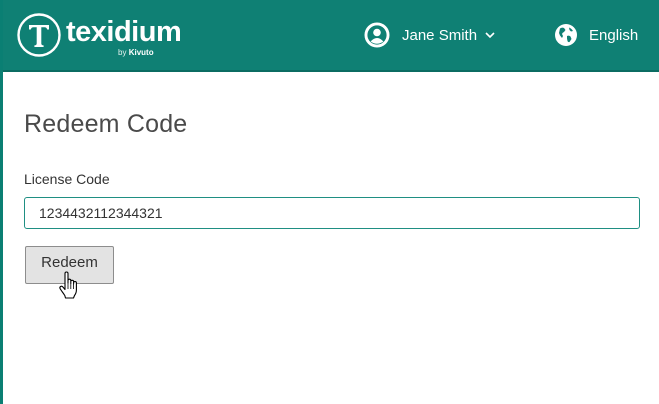 Image resolution: width=659 pixels, height=404 pixels. Describe the element at coordinates (329, 71) in the screenshot. I see `header-divider` at that location.